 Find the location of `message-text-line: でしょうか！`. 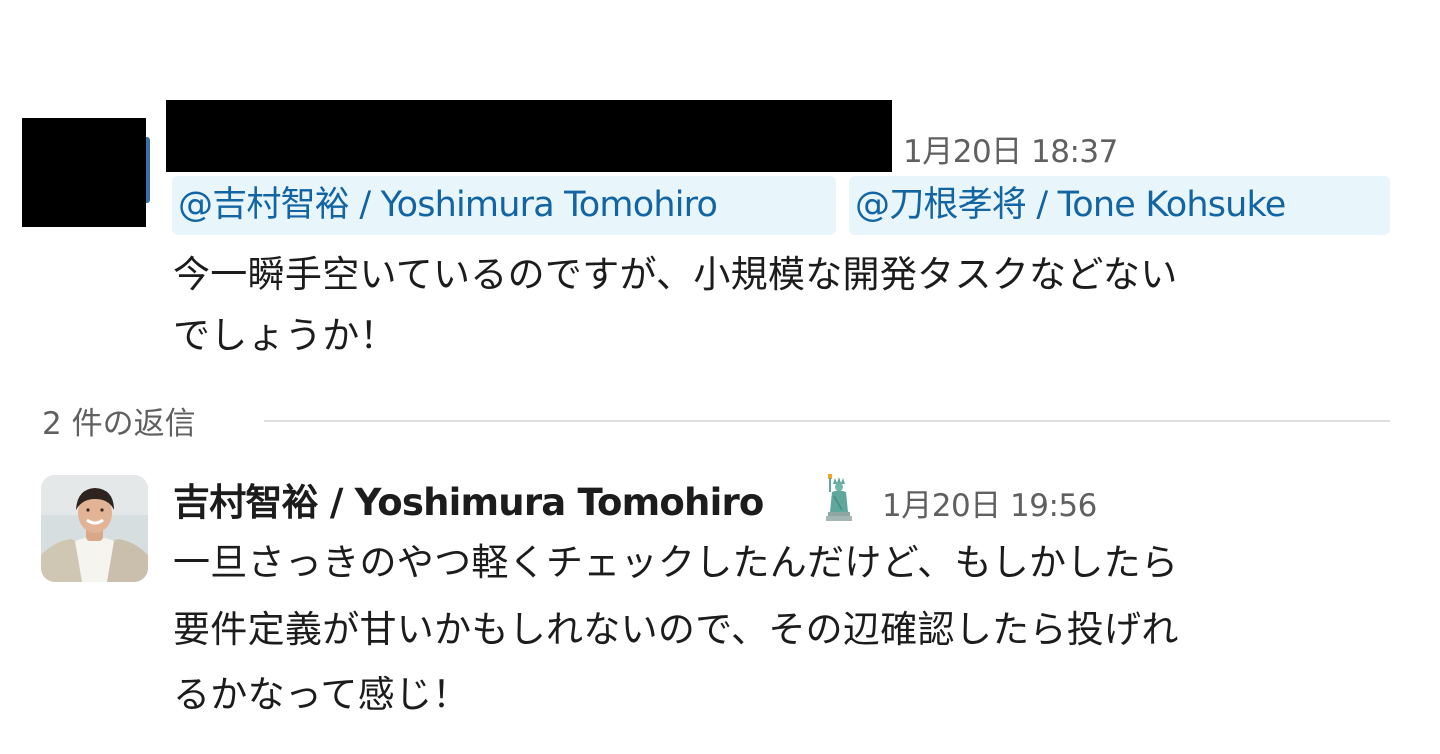

message-text-line: でしょうか！ is located at coordinates (285, 335).